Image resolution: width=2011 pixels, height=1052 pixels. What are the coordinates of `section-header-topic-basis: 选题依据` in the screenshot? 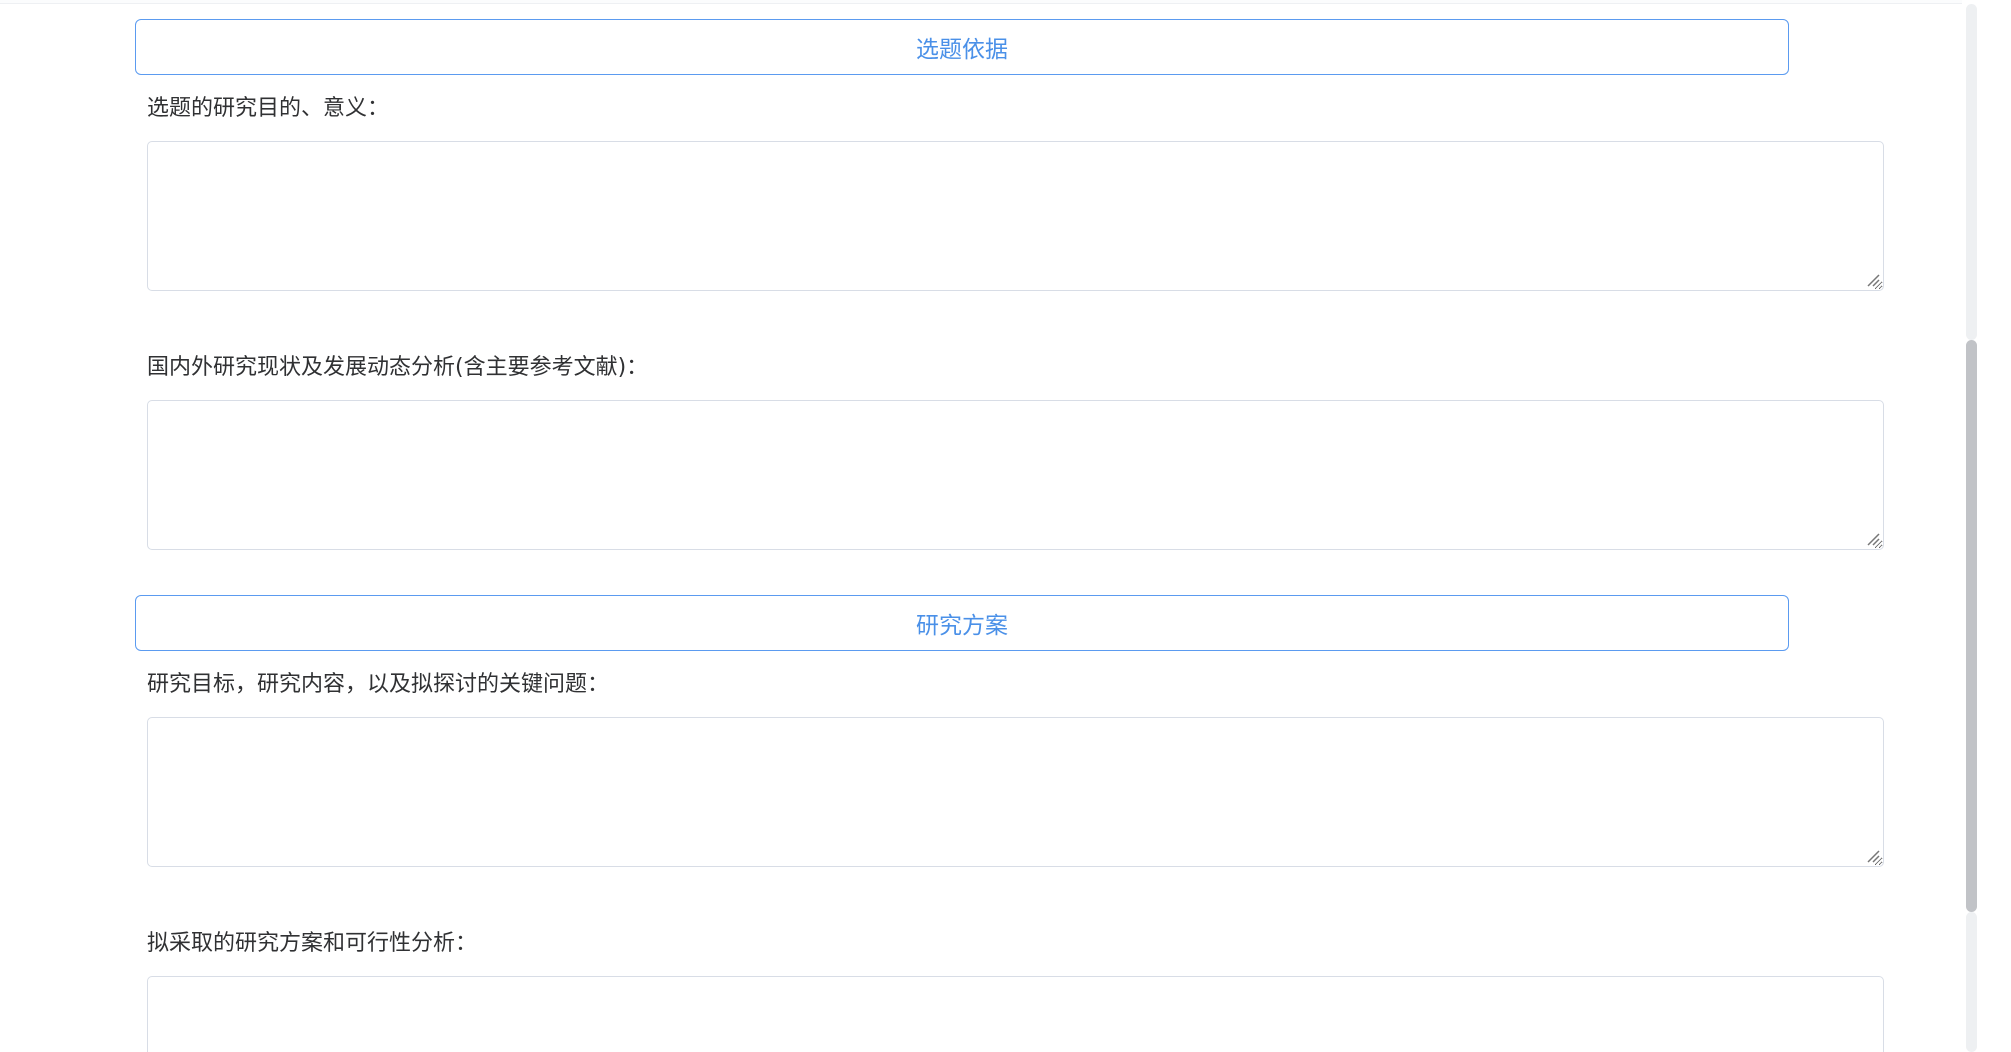 It's located at (962, 47).